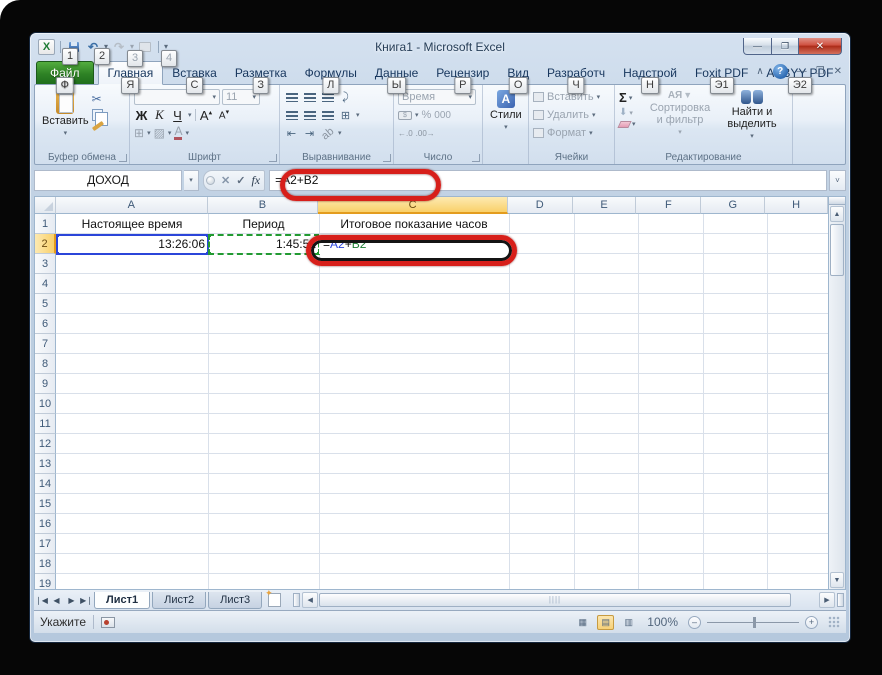 The width and height of the screenshot is (882, 675). I want to click on find-select-button: Найти и выделить ▾, so click(752, 119).